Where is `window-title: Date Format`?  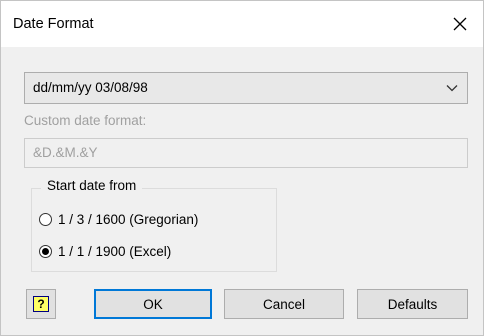
window-title: Date Format is located at coordinates (53, 24).